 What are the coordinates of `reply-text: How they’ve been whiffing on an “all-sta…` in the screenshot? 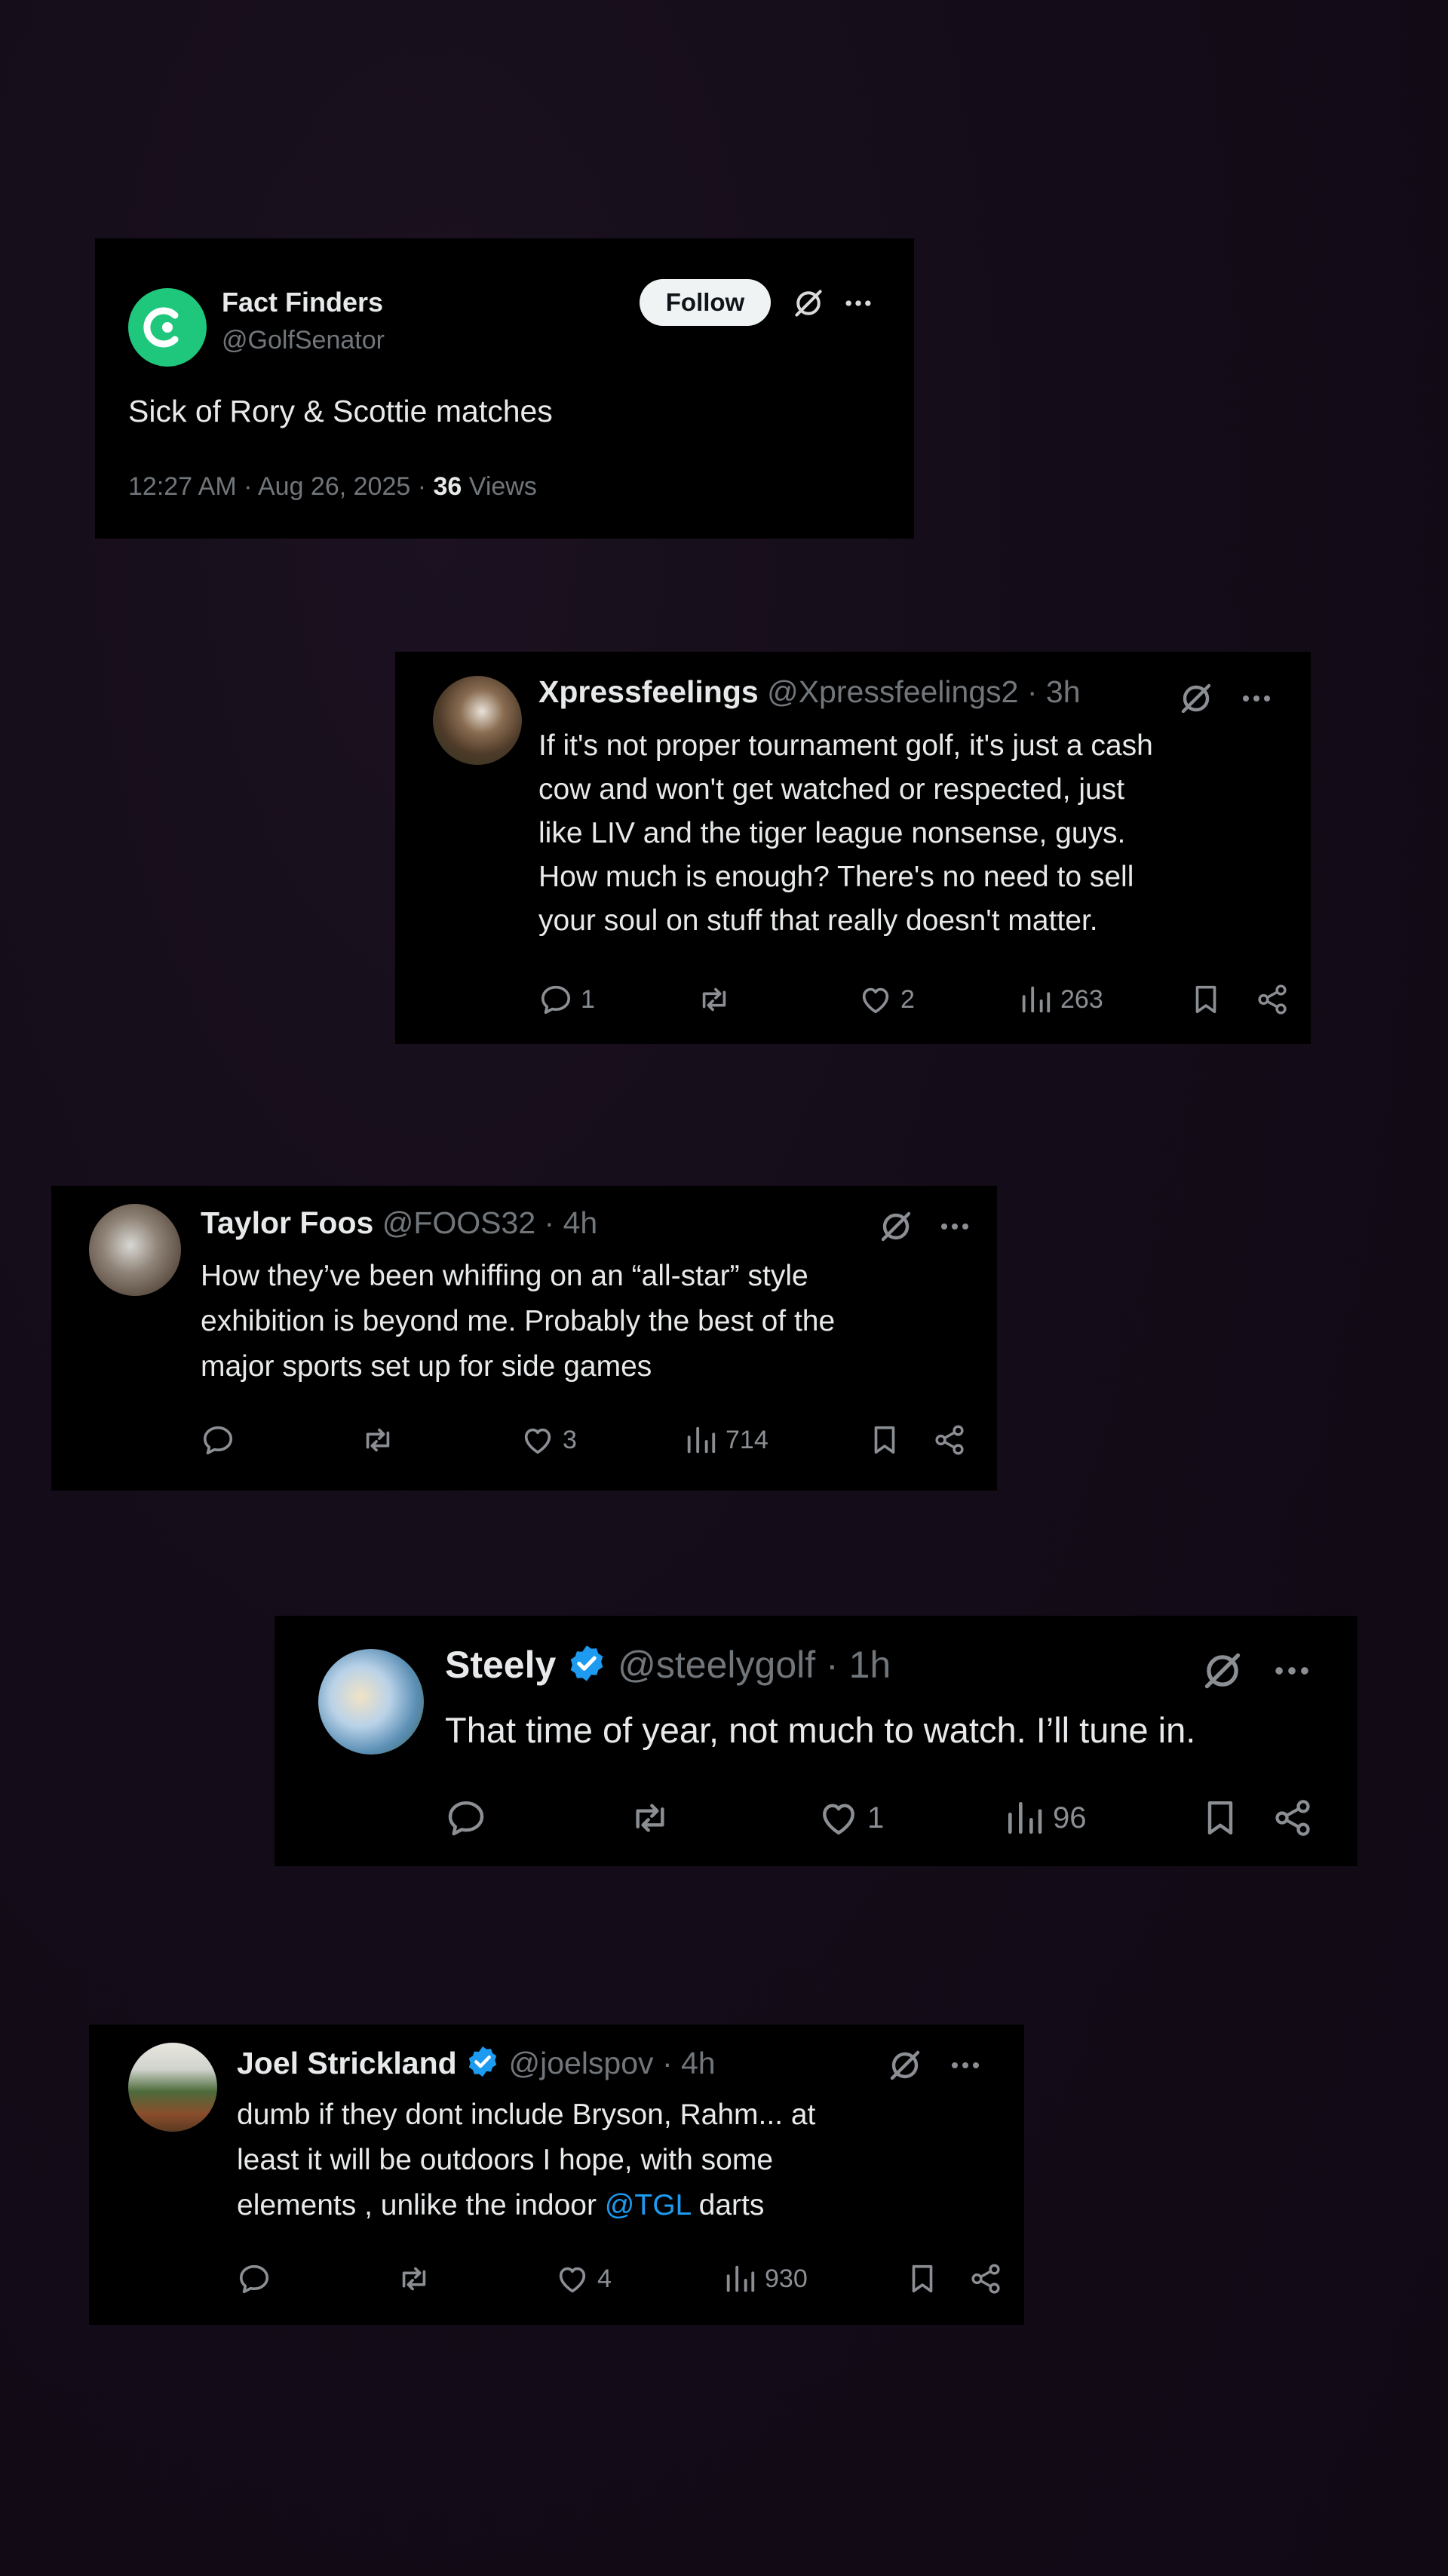 It's located at (518, 1321).